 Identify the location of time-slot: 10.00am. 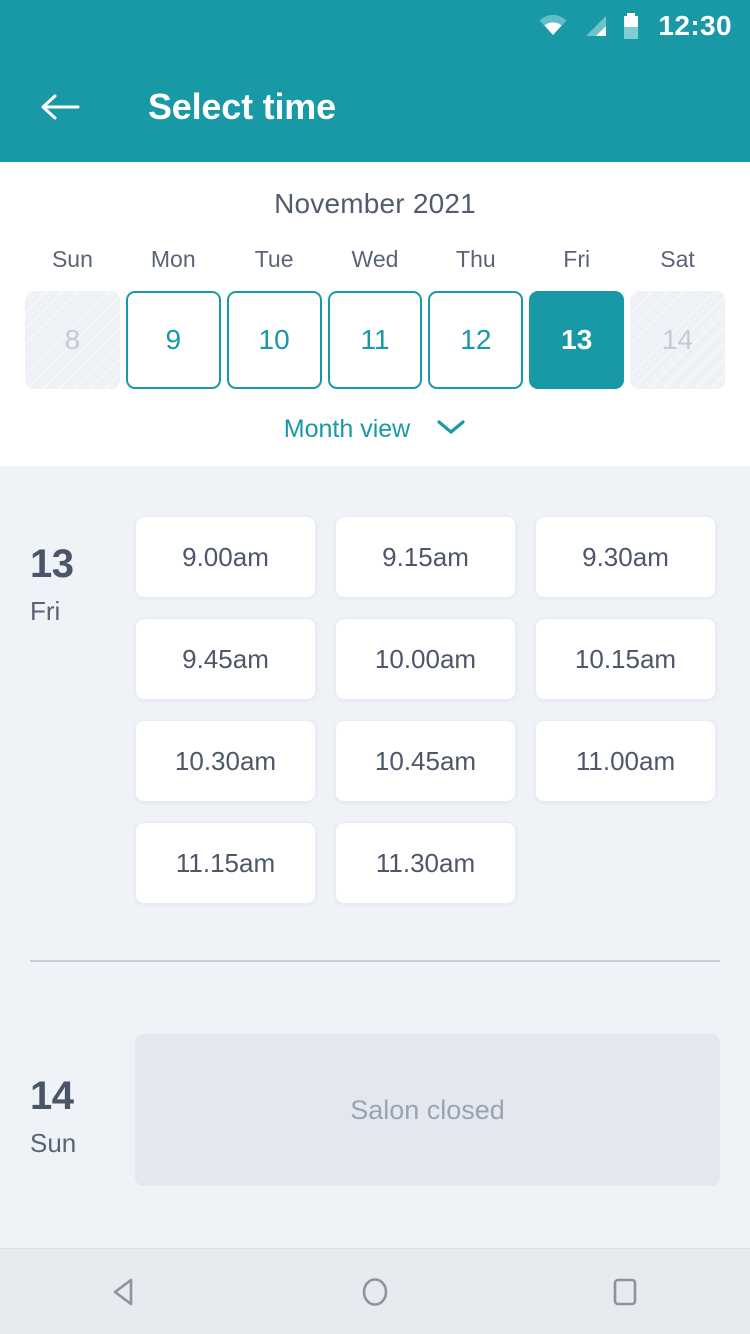
(425, 659).